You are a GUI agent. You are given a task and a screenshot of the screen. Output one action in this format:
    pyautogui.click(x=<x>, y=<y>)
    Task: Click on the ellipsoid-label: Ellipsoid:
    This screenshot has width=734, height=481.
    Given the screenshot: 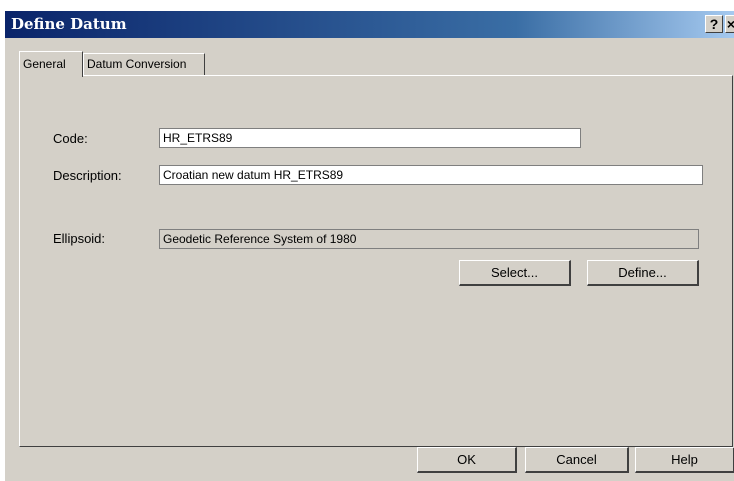 What is the action you would take?
    pyautogui.click(x=79, y=238)
    